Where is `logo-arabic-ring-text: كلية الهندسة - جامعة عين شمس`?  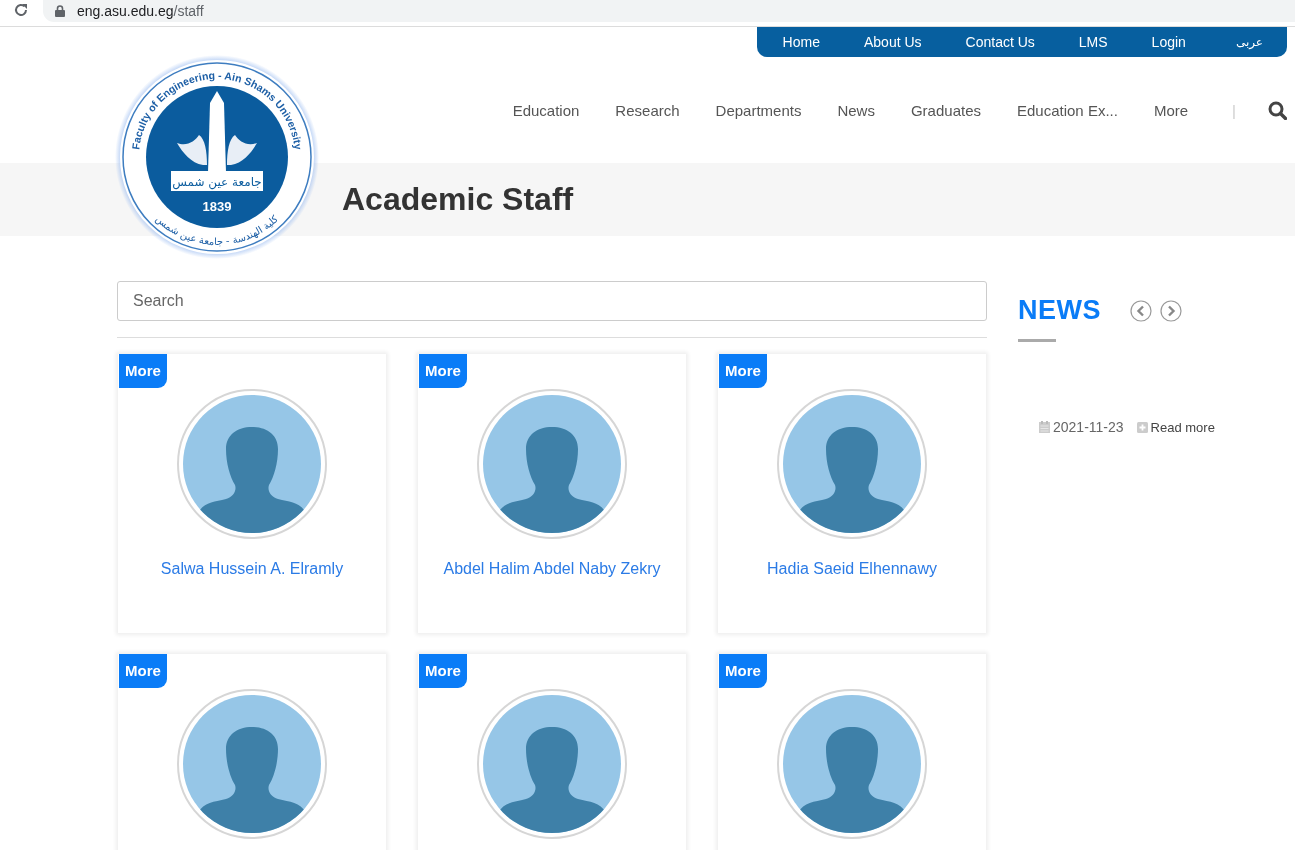
logo-arabic-ring-text: كلية الهندسة - جامعة عين شمس is located at coordinates (217, 230).